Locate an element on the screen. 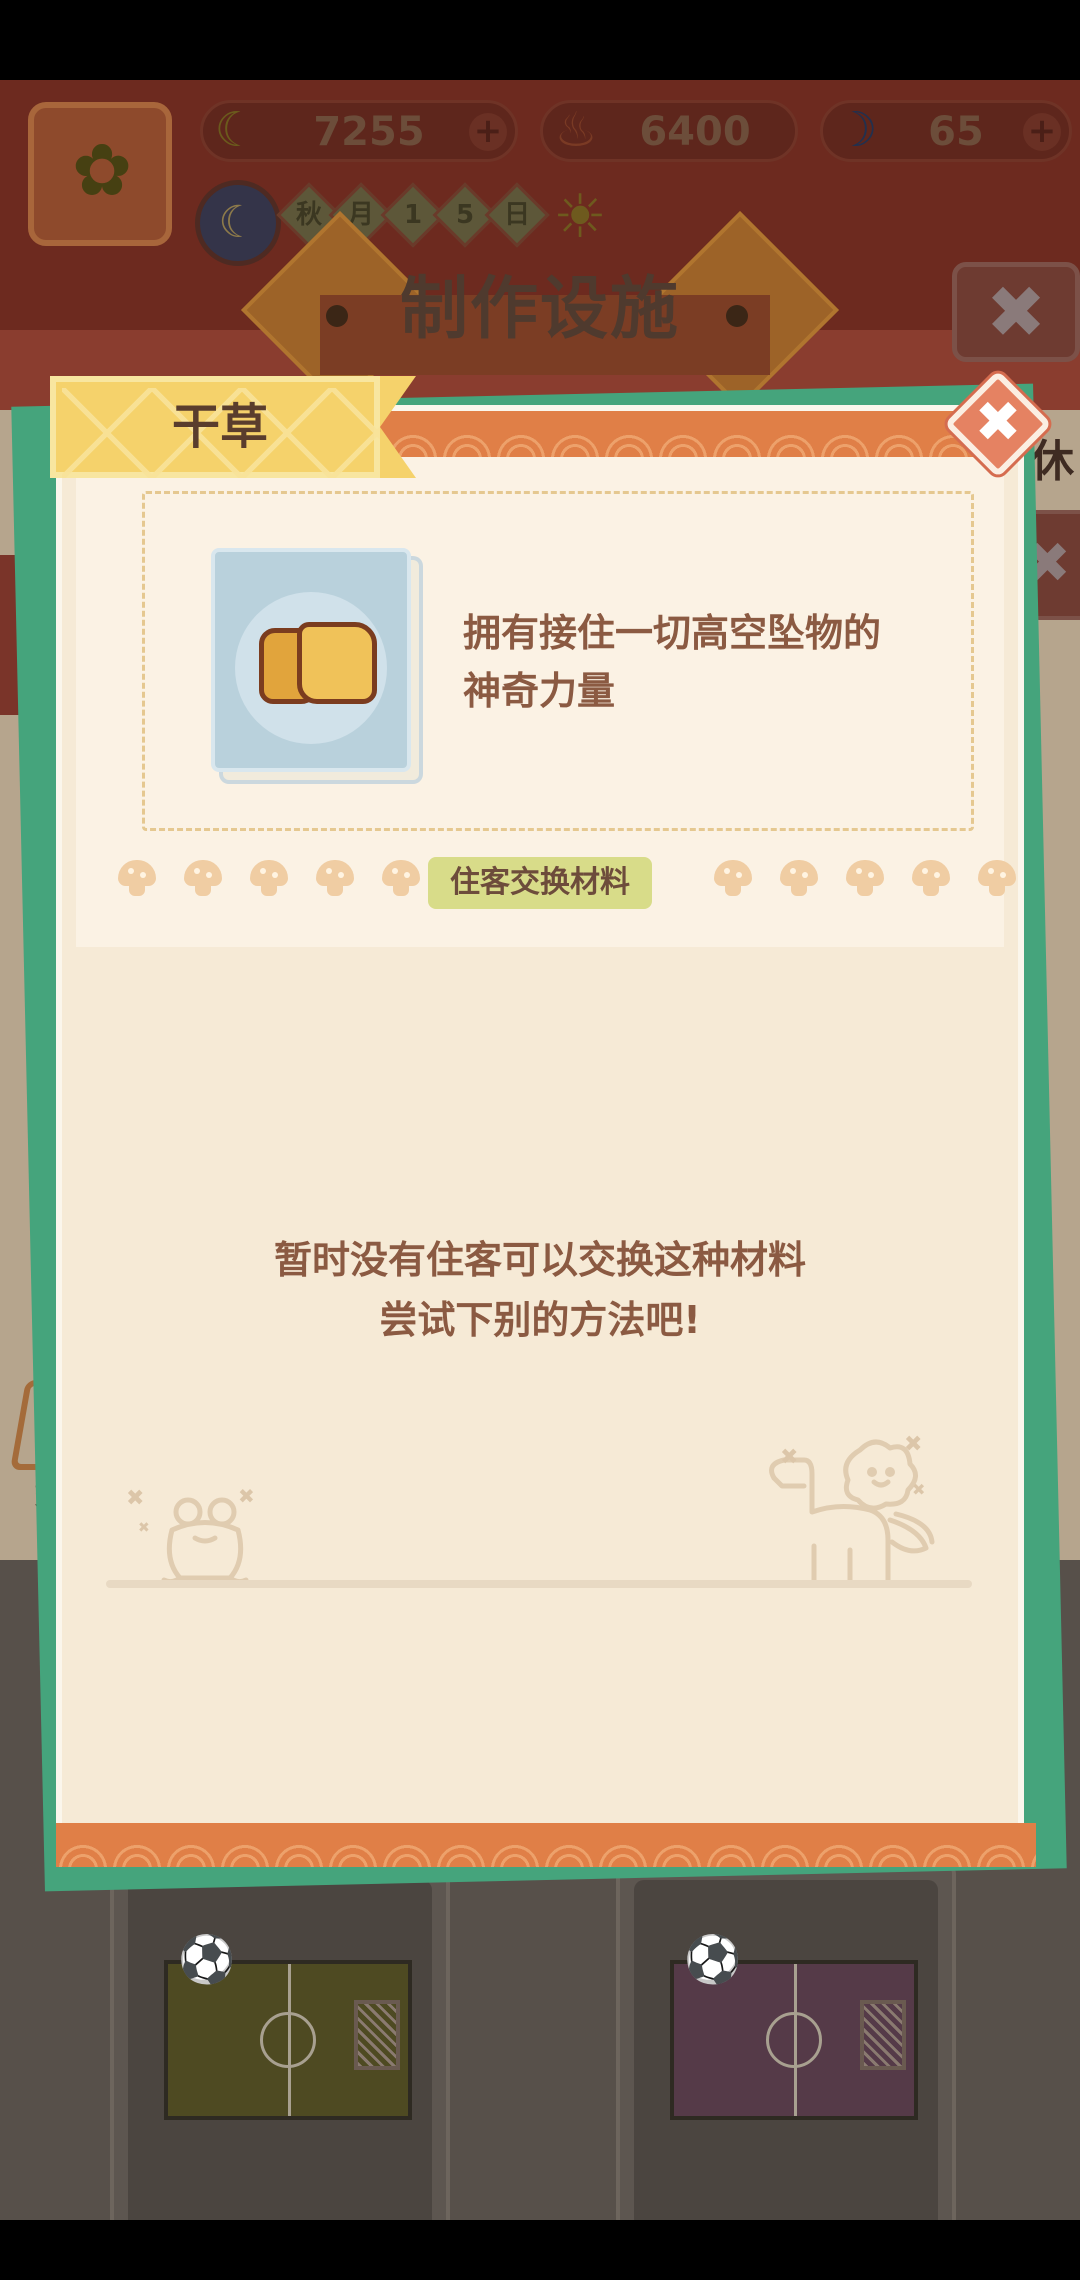 Image resolution: width=1080 pixels, height=2280 pixels. item-info-box: 拥有接住一切高空坠物的 神奇力量 is located at coordinates (558, 661).